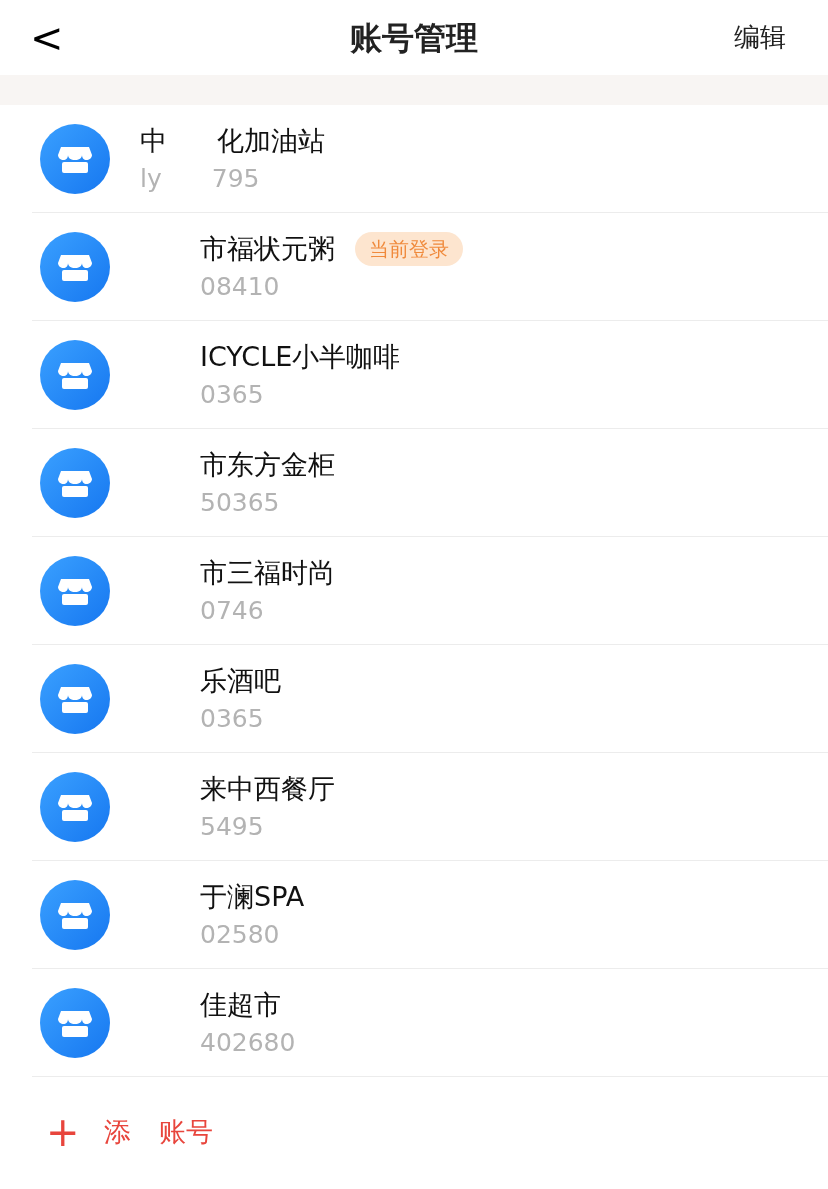 Image resolution: width=828 pixels, height=1189 pixels. What do you see at coordinates (414, 267) in the screenshot?
I see `account-item: 市福状元粥 当前登录 08410` at bounding box center [414, 267].